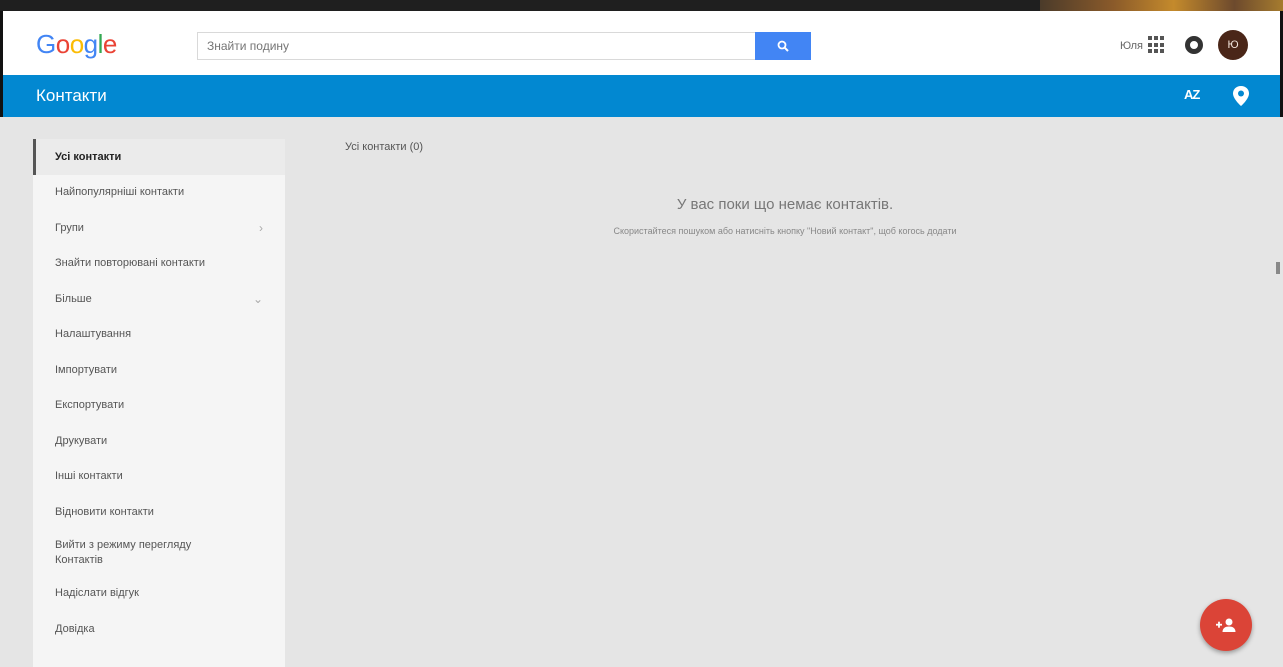 The height and width of the screenshot is (667, 1283). I want to click on sidebar-item-all-contacts: Усі контакти, so click(159, 157).